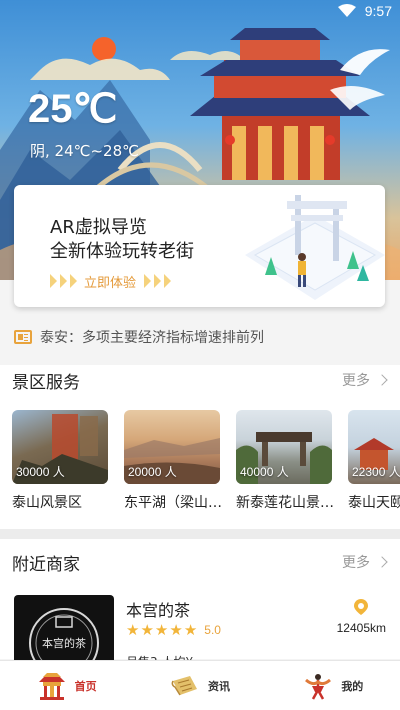 This screenshot has height=710, width=400. Describe the element at coordinates (66, 685) in the screenshot. I see `tab-home: 首页` at that location.